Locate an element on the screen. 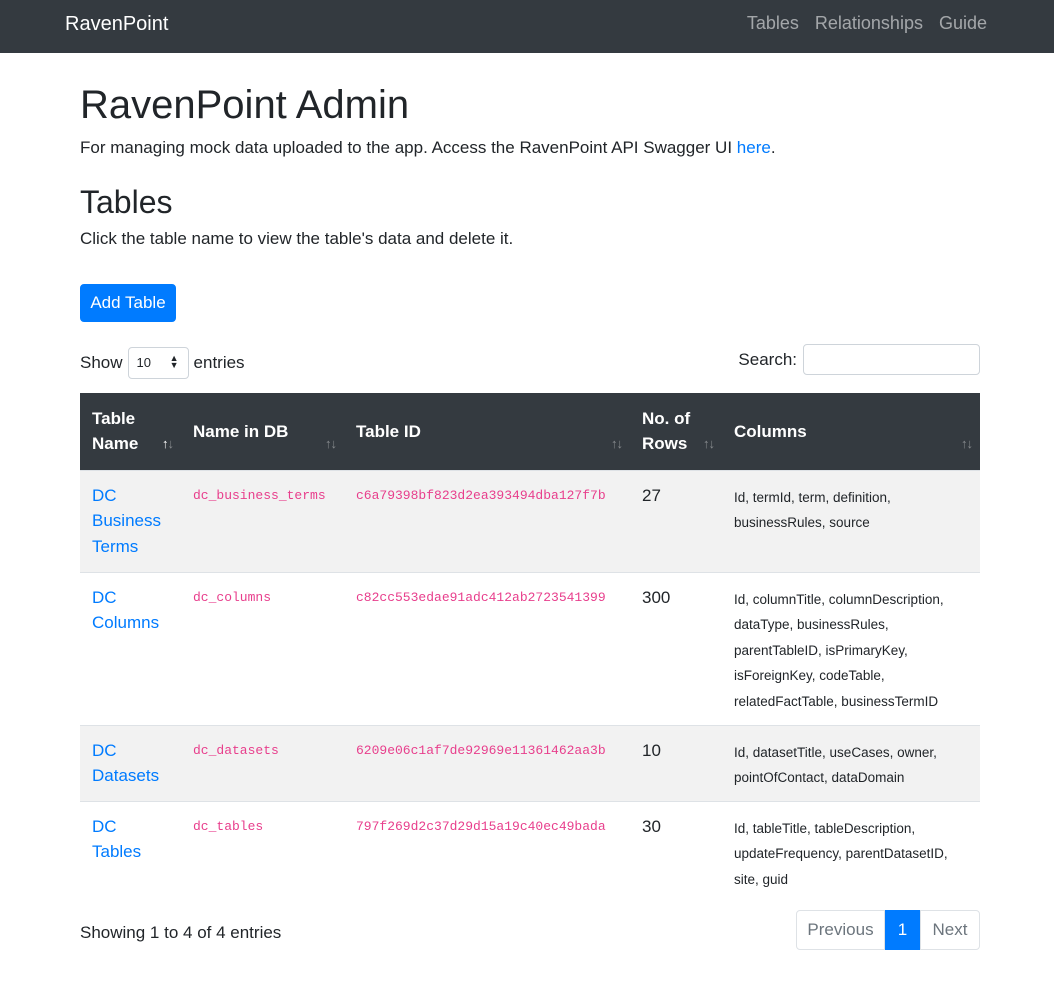  entries-select-value: 10 is located at coordinates (143, 362).